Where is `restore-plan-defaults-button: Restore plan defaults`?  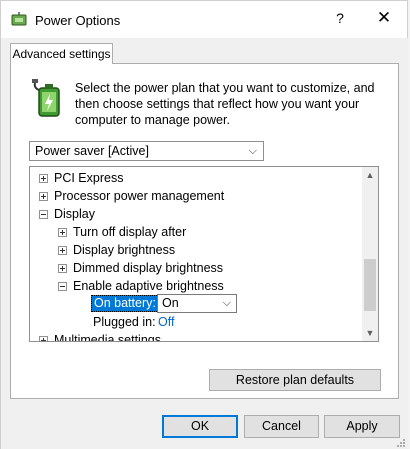 restore-plan-defaults-button: Restore plan defaults is located at coordinates (295, 380).